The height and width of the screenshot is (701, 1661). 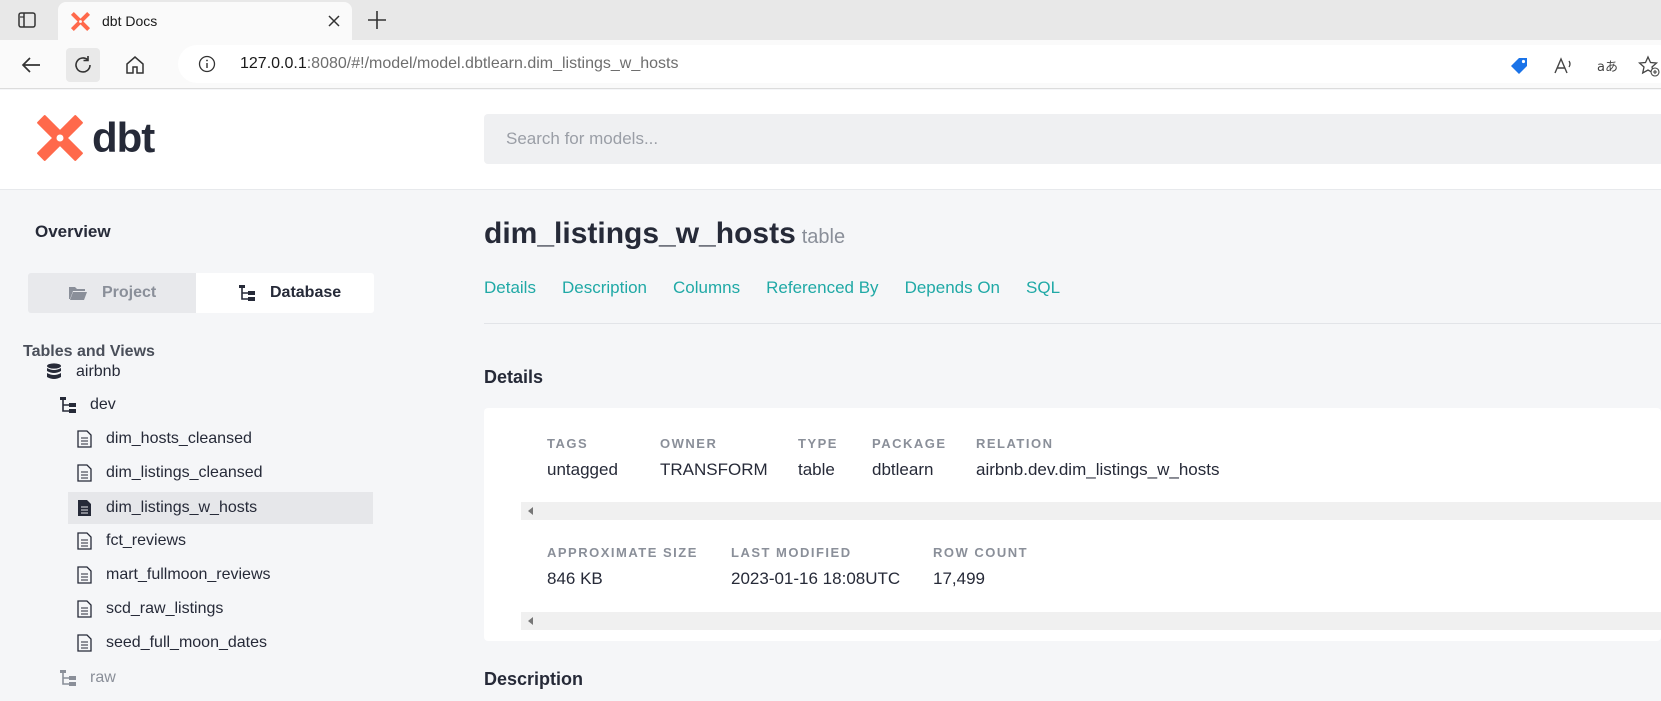 What do you see at coordinates (534, 679) in the screenshot?
I see `description-heading: Description` at bounding box center [534, 679].